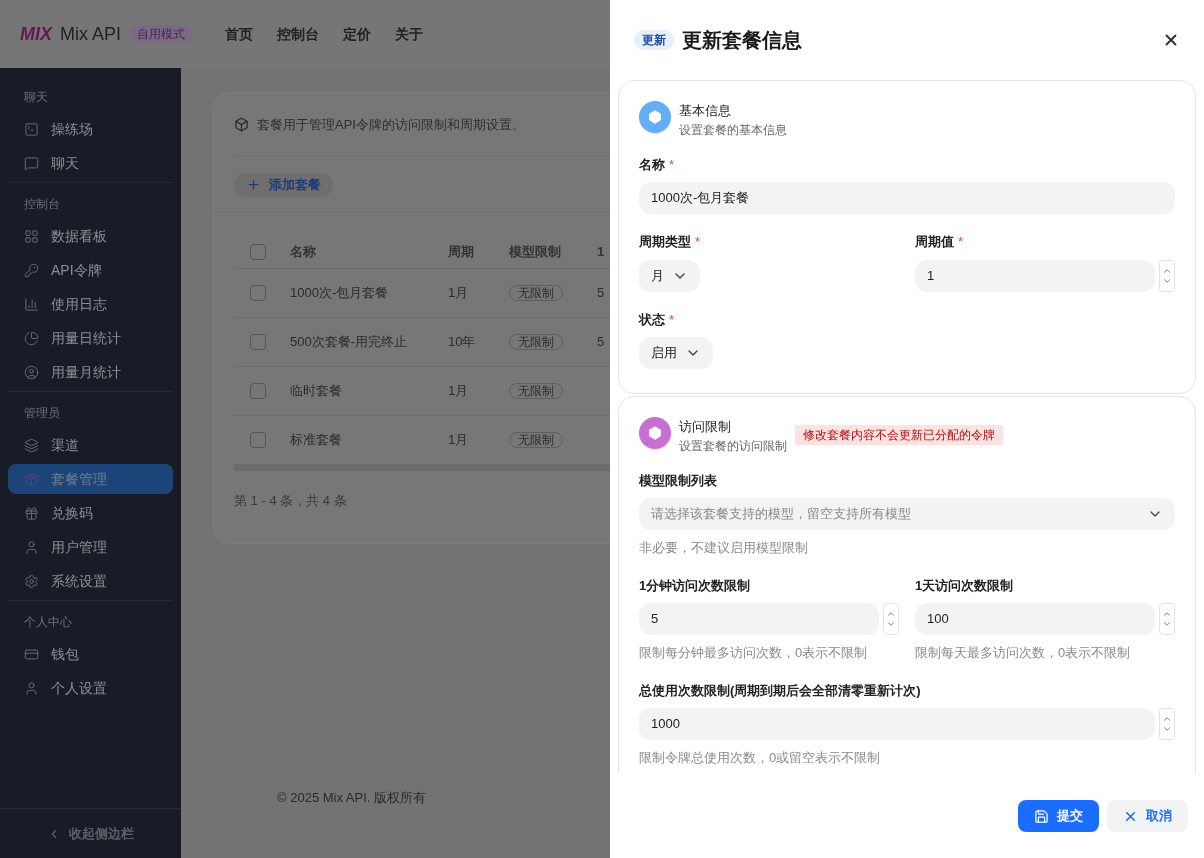 This screenshot has width=1204, height=858. I want to click on drawer-title: 更新套餐信息, so click(742, 40).